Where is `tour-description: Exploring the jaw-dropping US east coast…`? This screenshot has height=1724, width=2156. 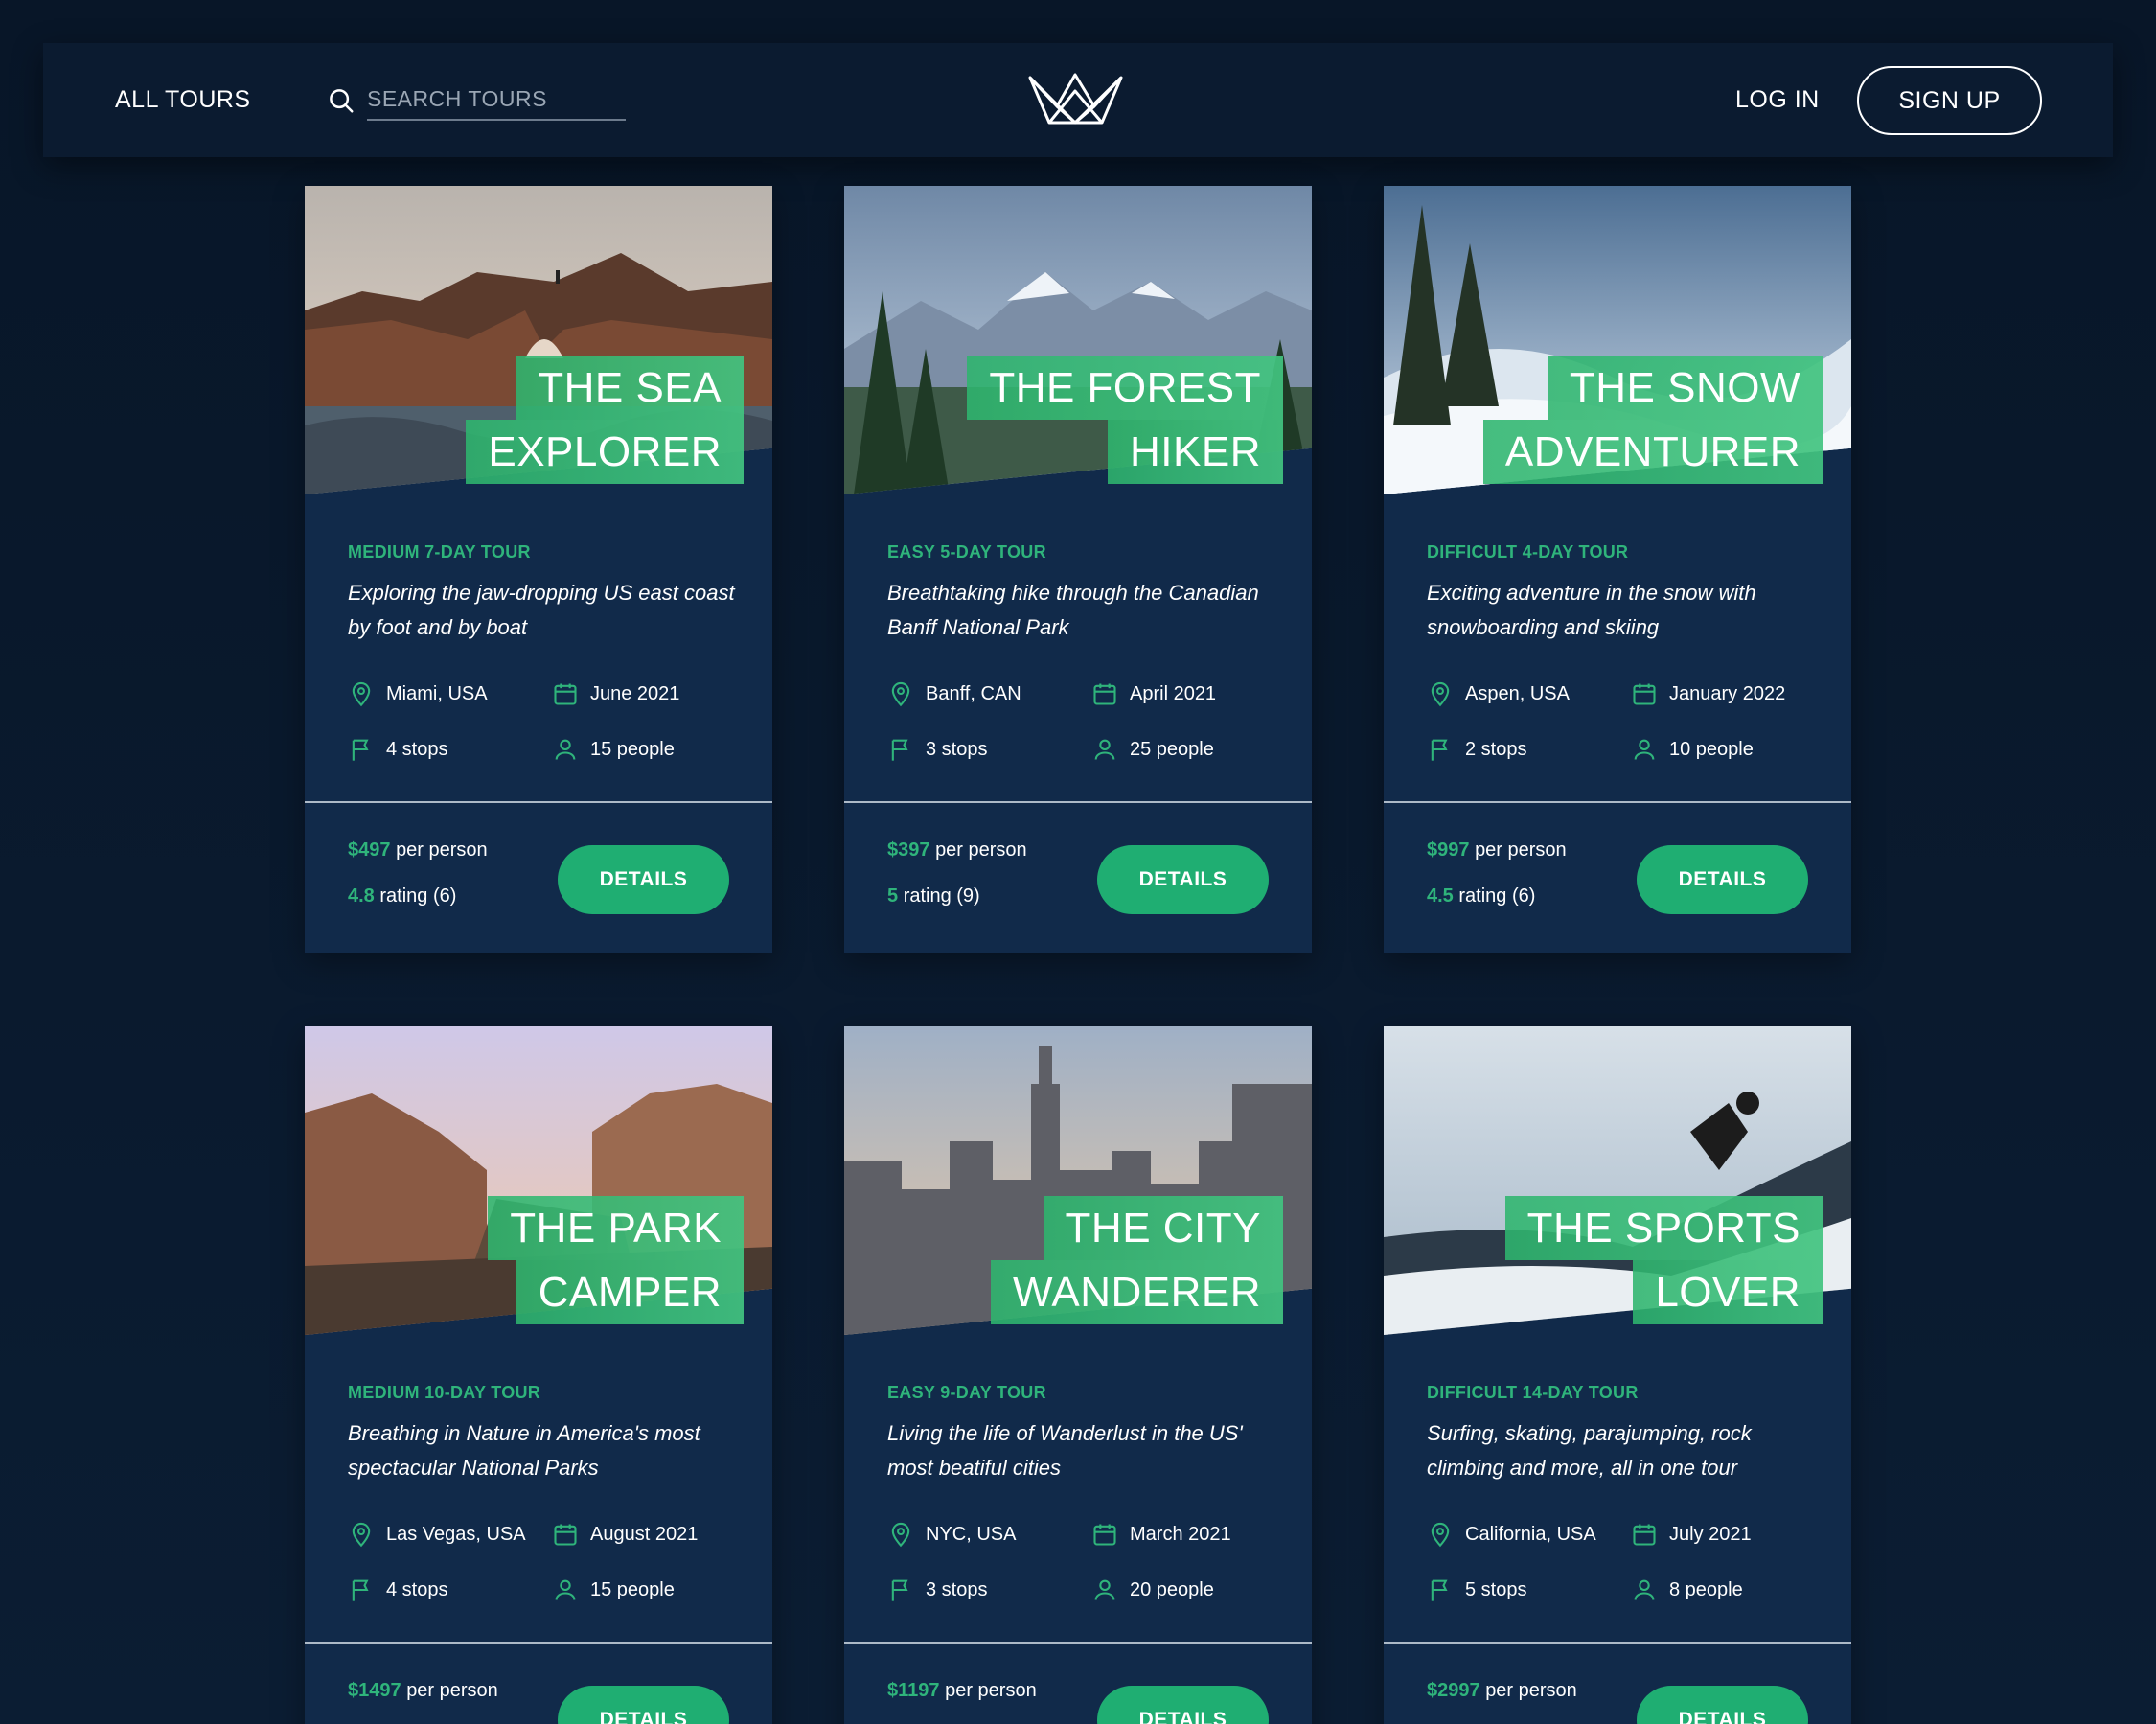 tour-description: Exploring the jaw-dropping US east coast… is located at coordinates (541, 610).